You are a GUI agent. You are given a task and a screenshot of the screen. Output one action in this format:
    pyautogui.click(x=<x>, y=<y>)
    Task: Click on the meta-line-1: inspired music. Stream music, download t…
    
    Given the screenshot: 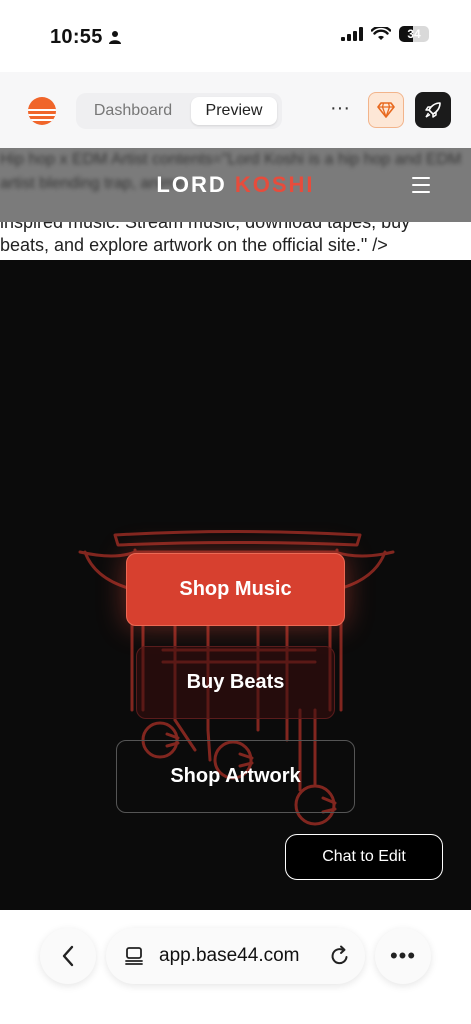 What is the action you would take?
    pyautogui.click(x=205, y=227)
    